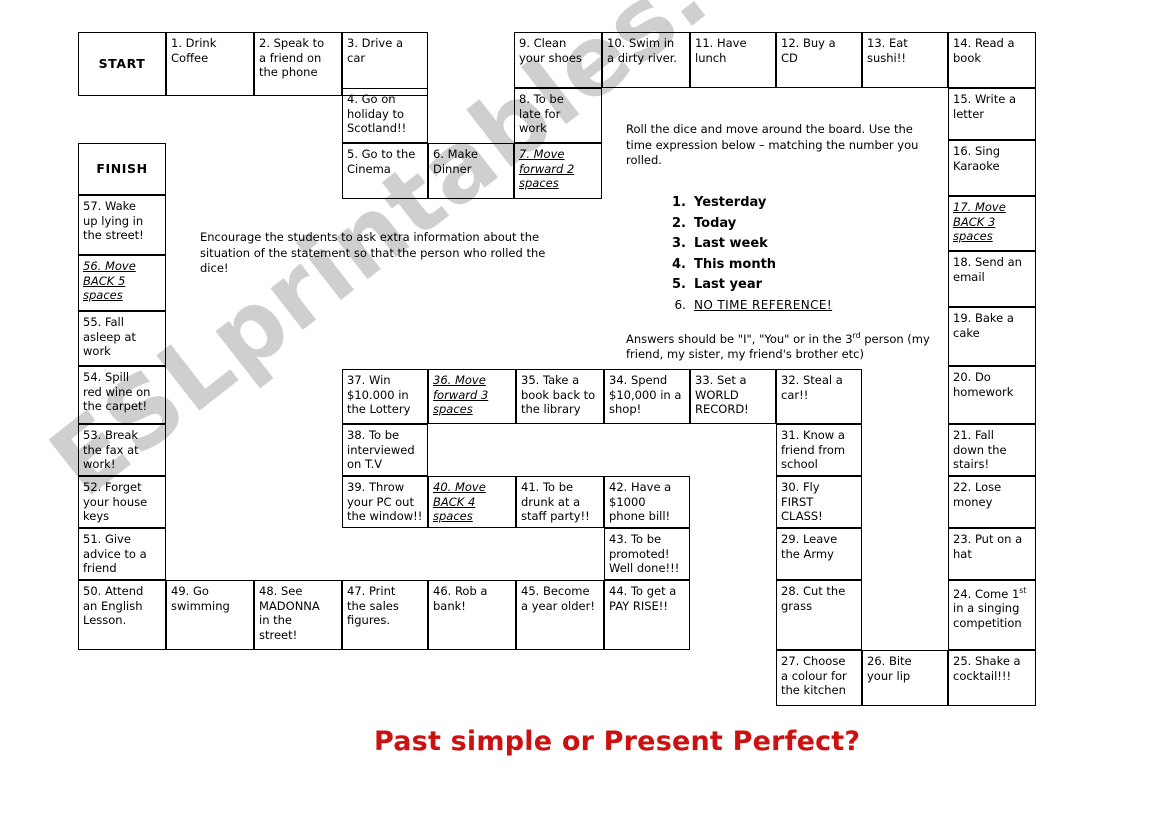 Image resolution: width=1169 pixels, height=821 pixels. What do you see at coordinates (643, 598) in the screenshot?
I see `board-cell-label: 44. To get a PAY RISE!!` at bounding box center [643, 598].